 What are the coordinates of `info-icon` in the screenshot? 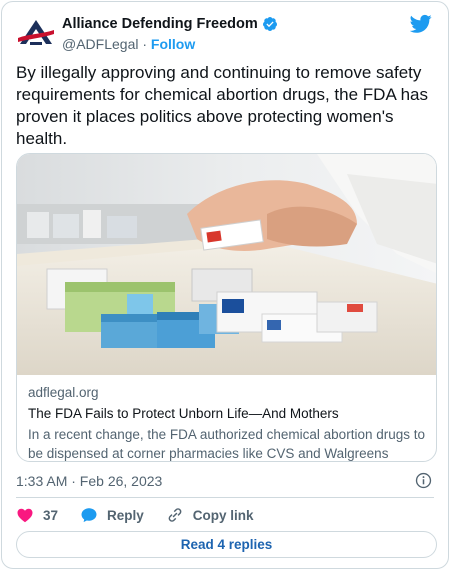 It's located at (423, 480).